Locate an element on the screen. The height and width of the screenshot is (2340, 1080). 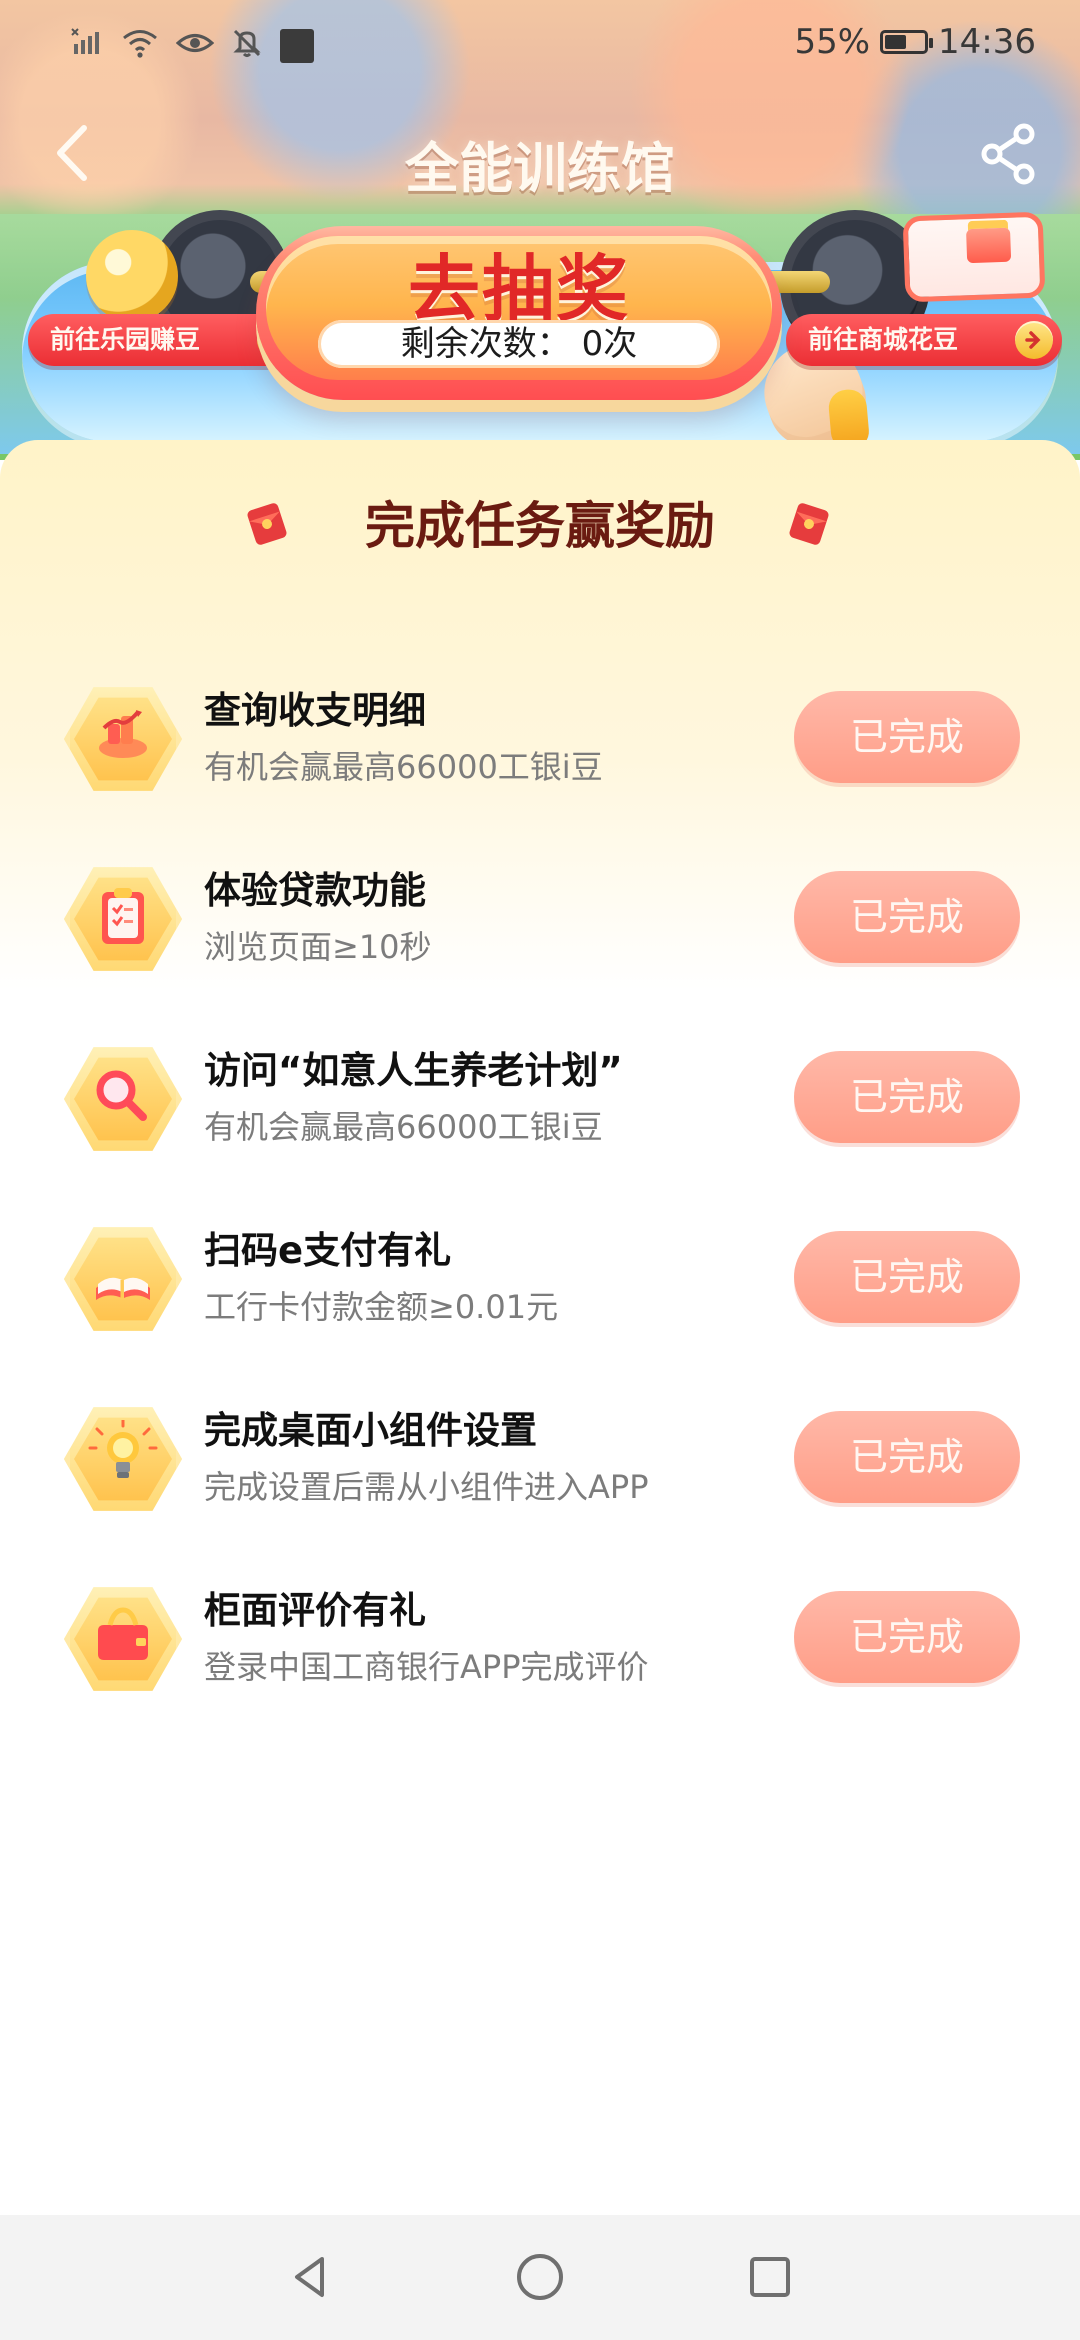
gift-card-decoration is located at coordinates (974, 257).